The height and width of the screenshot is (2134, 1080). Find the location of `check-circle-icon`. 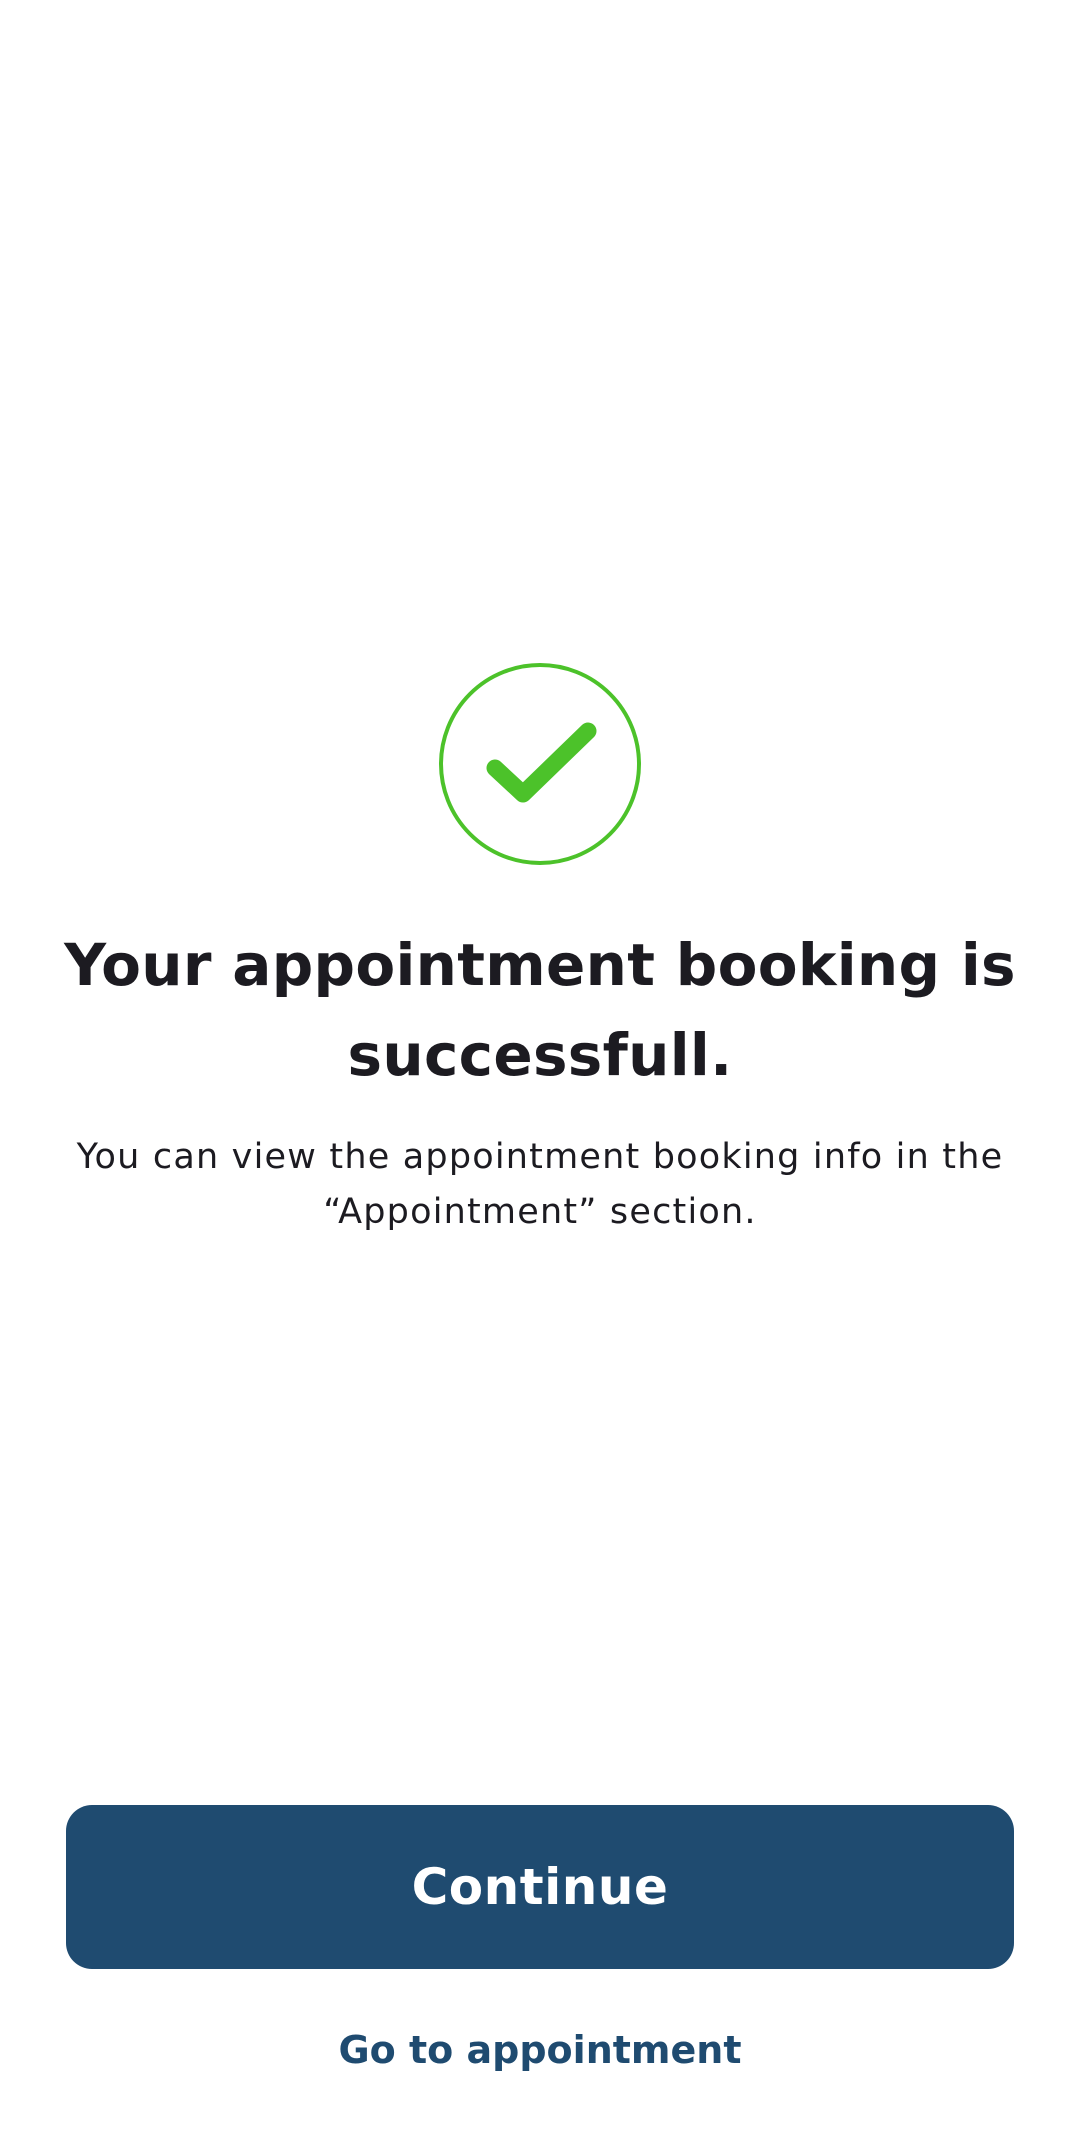

check-circle-icon is located at coordinates (540, 764).